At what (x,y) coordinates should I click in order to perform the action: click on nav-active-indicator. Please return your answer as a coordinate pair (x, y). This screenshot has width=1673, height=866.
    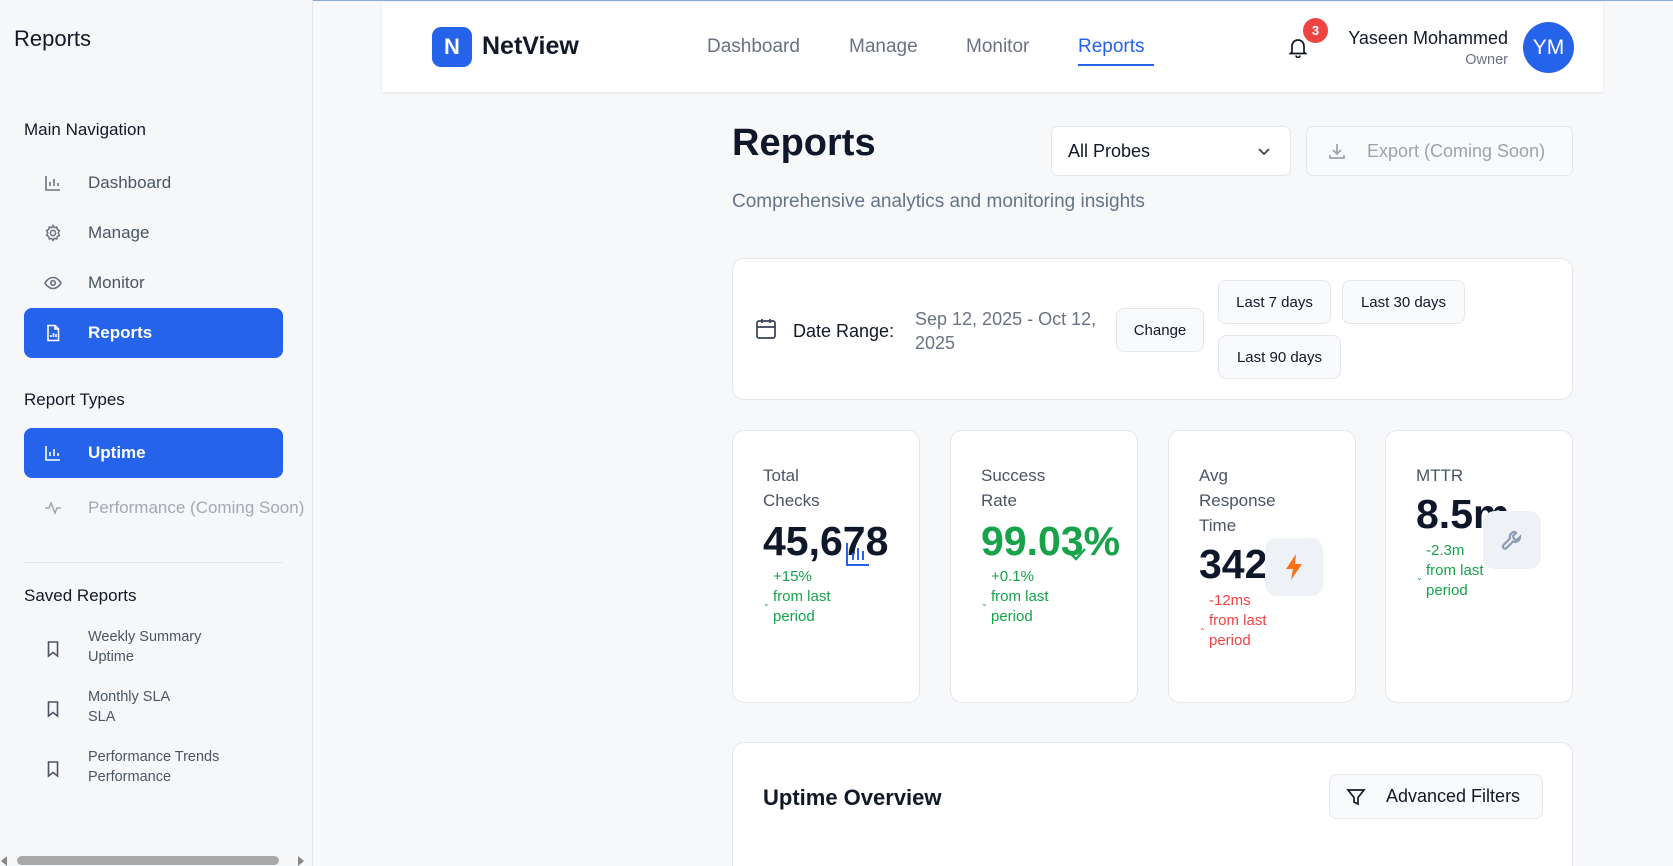
    Looking at the image, I should click on (1116, 65).